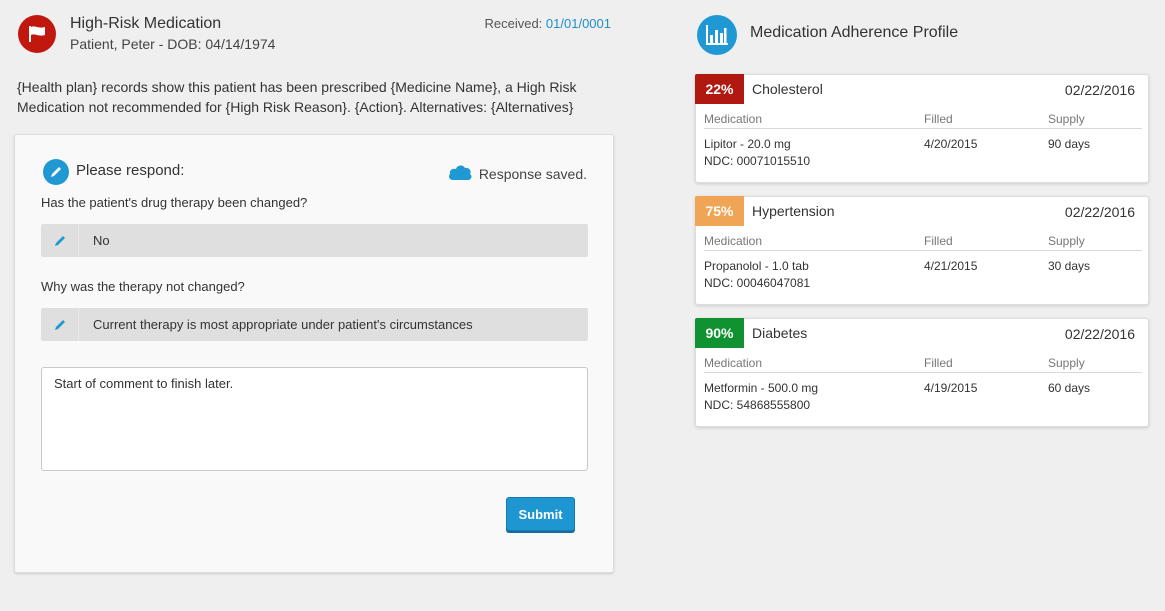 The image size is (1165, 611). Describe the element at coordinates (793, 211) in the screenshot. I see `condition-name: Hypertension` at that location.